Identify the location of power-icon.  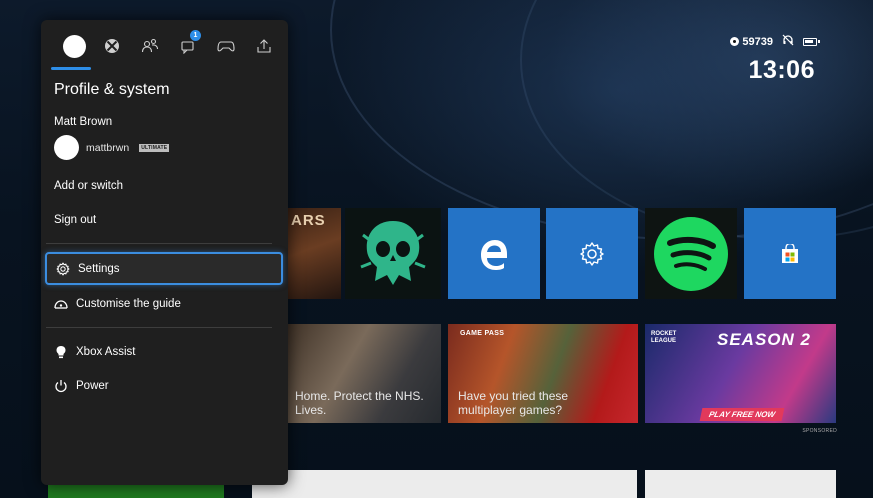
(60, 385).